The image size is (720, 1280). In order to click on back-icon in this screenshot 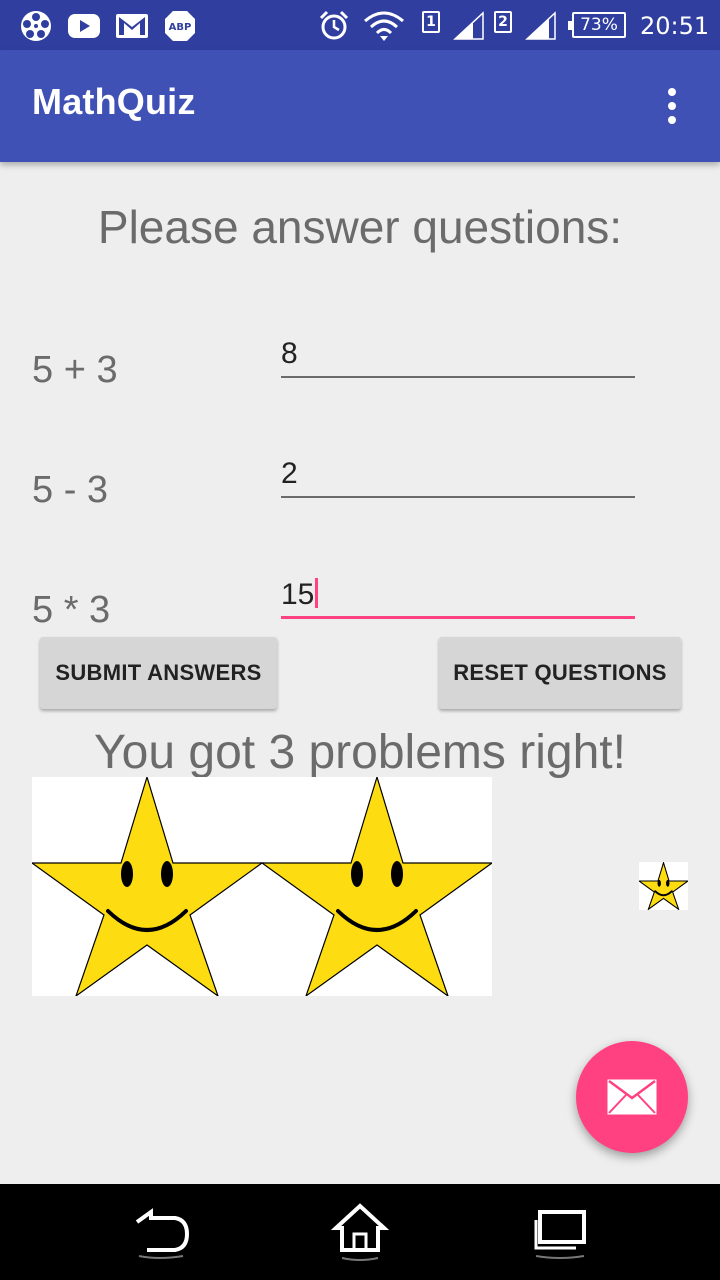, I will do `click(161, 1232)`.